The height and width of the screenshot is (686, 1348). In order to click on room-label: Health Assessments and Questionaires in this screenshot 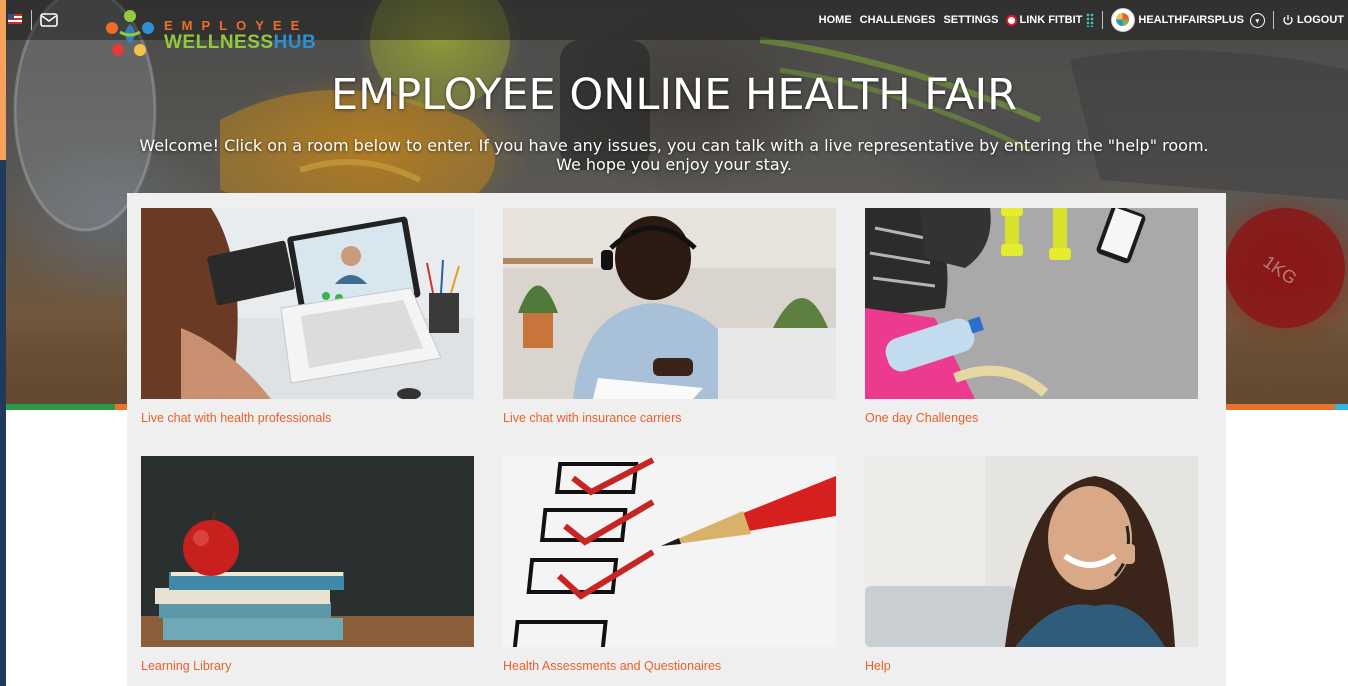, I will do `click(612, 666)`.